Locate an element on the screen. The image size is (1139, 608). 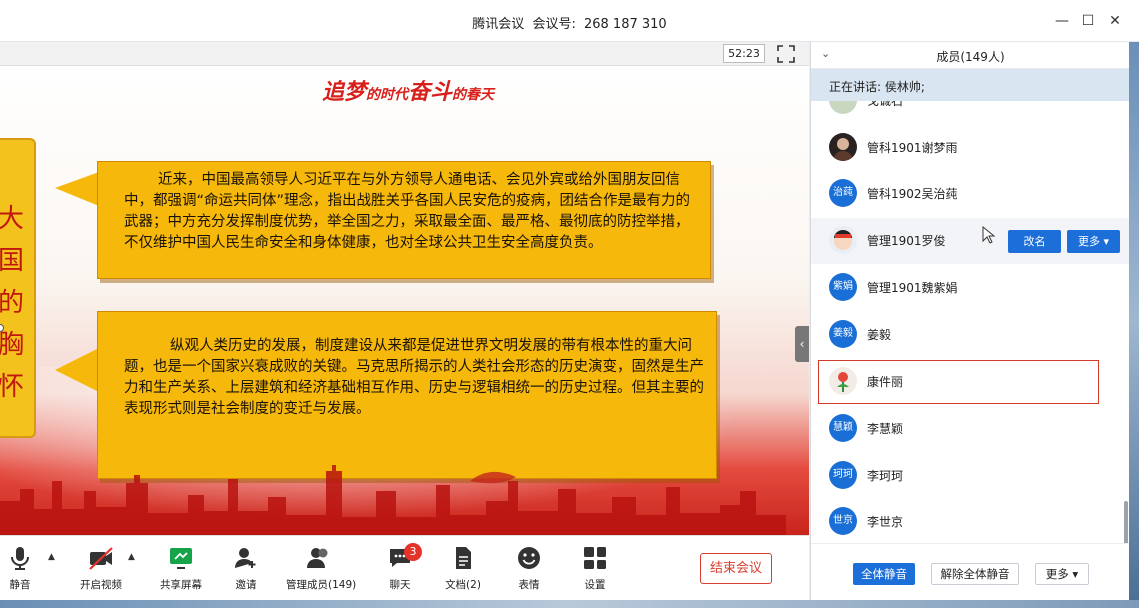
member-row: 珂珂 李珂珂 is located at coordinates (970, 476).